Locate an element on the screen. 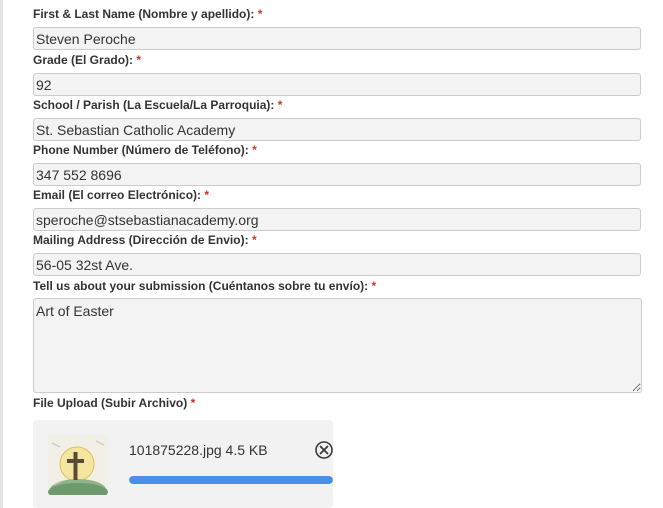 The width and height of the screenshot is (663, 508). name-label: First & Last Name (Nombre y apellido): * is located at coordinates (148, 14).